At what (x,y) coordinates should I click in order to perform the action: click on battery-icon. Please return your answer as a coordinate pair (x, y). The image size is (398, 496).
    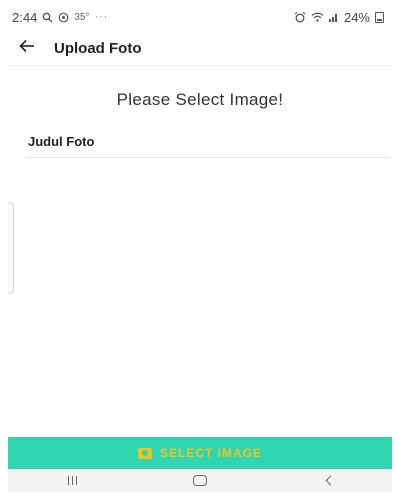
    Looking at the image, I should click on (379, 17).